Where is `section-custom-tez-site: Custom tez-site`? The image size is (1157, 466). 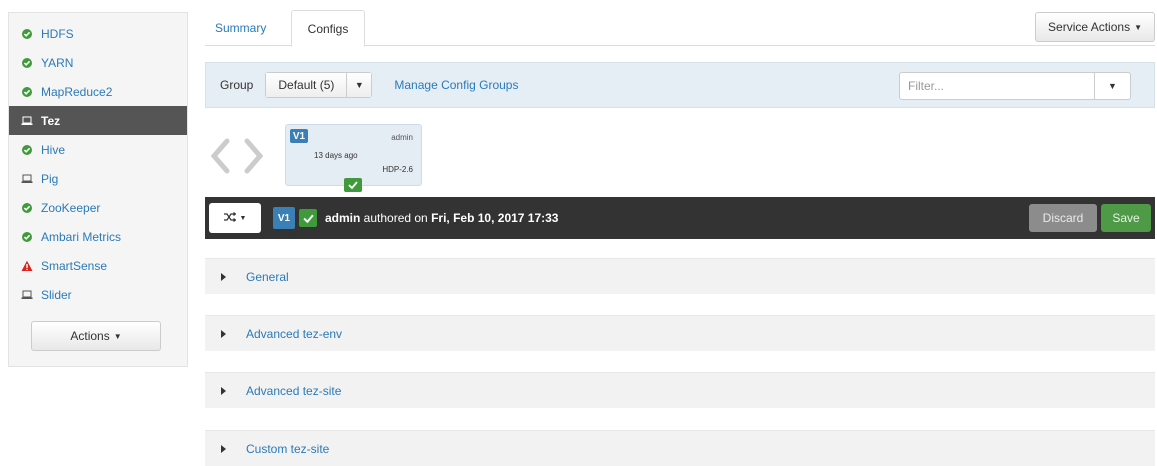 section-custom-tez-site: Custom tez-site is located at coordinates (680, 448).